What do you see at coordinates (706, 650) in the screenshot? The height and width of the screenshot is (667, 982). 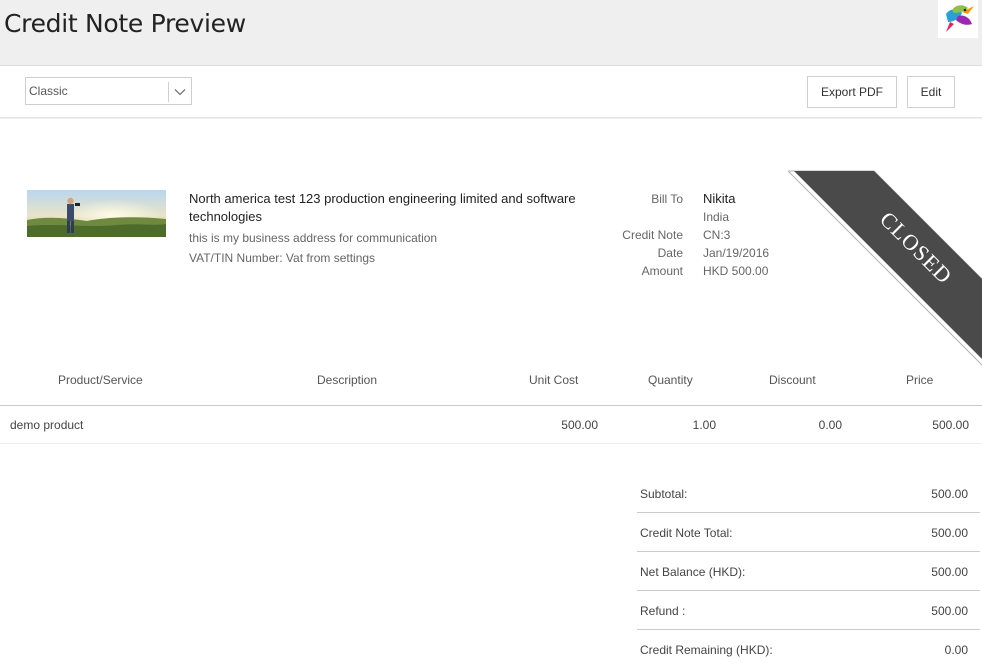 I see `credit-remaining-label: Credit Remaining (HKD):` at bounding box center [706, 650].